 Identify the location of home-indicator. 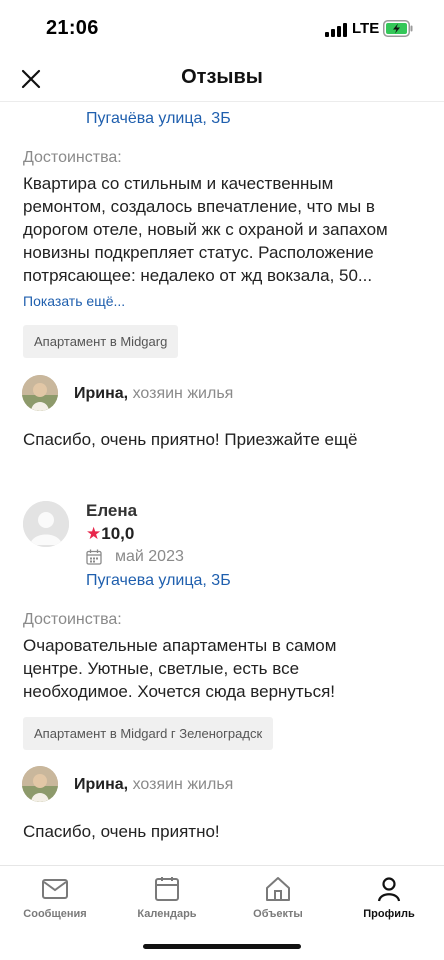
(222, 946).